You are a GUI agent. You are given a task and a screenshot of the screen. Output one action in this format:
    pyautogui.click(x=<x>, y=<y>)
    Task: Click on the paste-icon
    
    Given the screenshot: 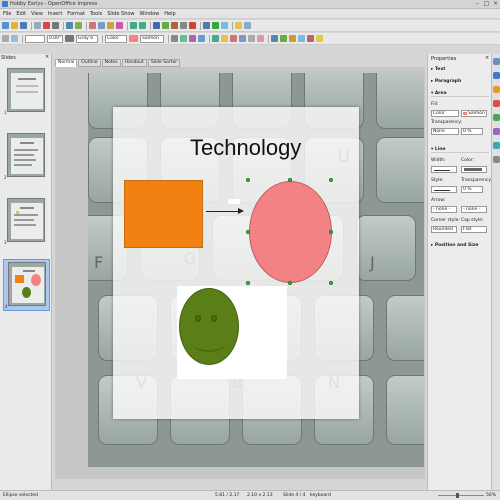 What is the action you would take?
    pyautogui.click(x=110, y=25)
    